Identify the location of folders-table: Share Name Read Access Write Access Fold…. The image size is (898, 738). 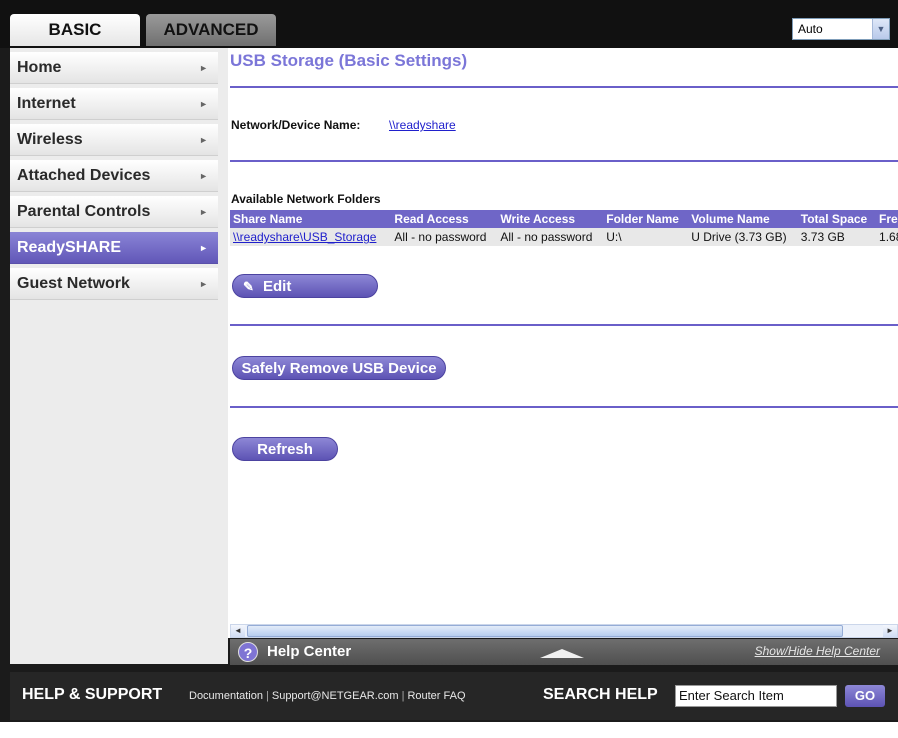
(564, 228).